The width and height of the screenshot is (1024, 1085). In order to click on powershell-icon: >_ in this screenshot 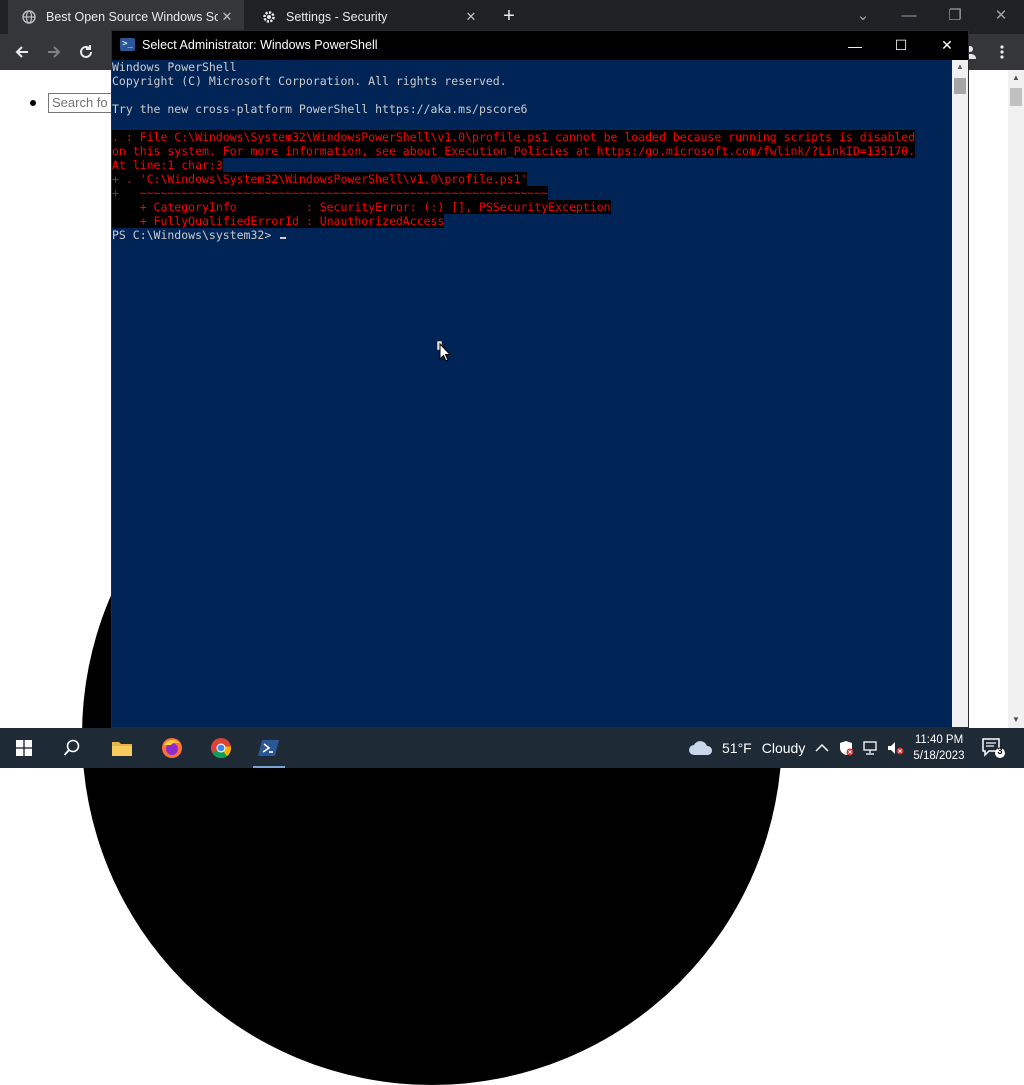, I will do `click(127, 44)`.